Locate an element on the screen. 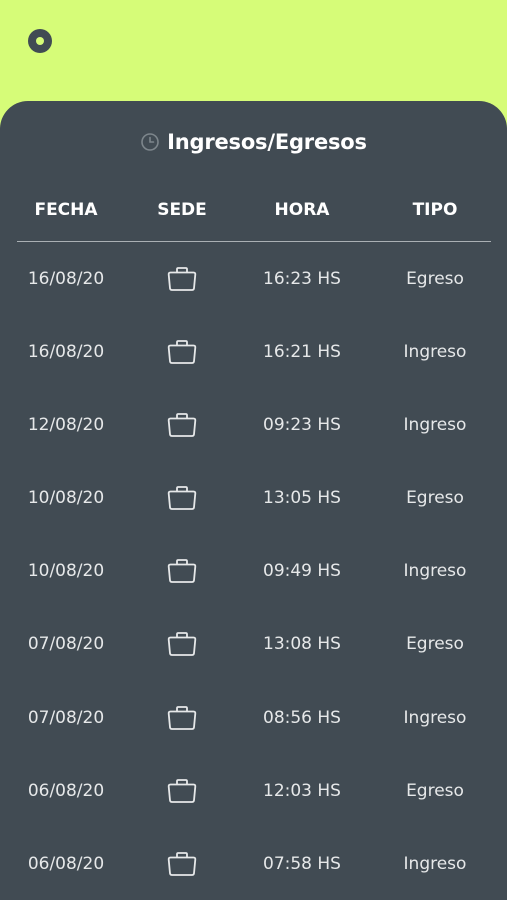 The width and height of the screenshot is (507, 900). cell-hora: 13:08 HS is located at coordinates (302, 644).